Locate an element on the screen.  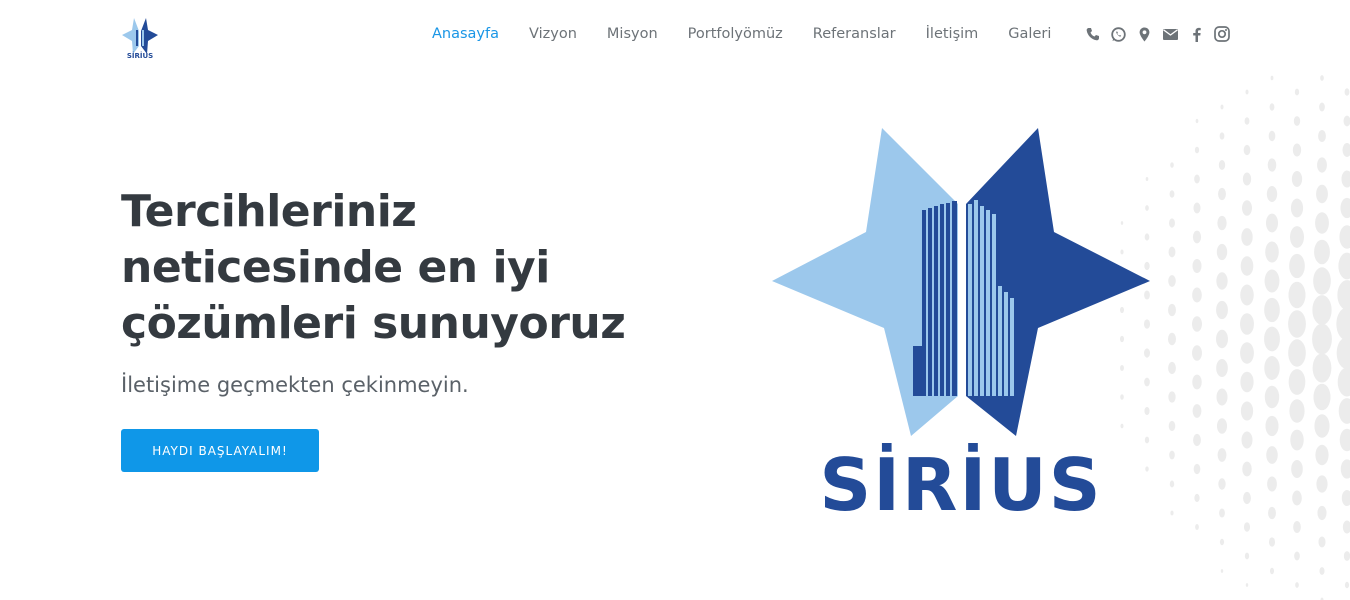
phone-icon is located at coordinates (1092, 34).